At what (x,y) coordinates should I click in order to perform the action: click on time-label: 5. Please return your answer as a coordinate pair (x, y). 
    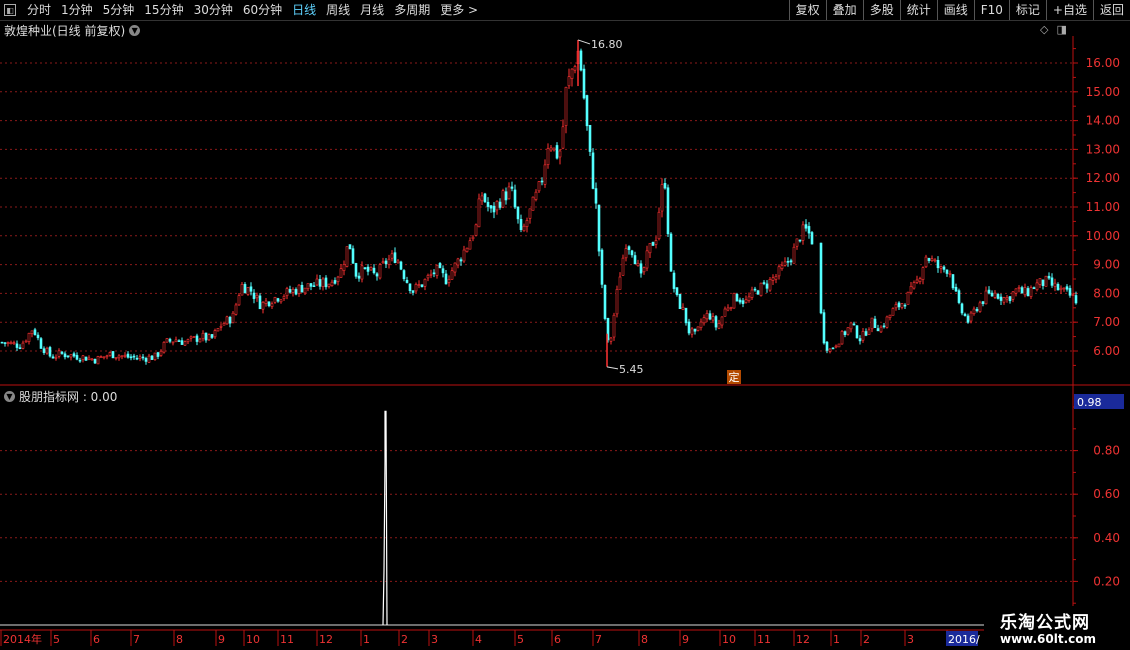
    Looking at the image, I should click on (520, 639).